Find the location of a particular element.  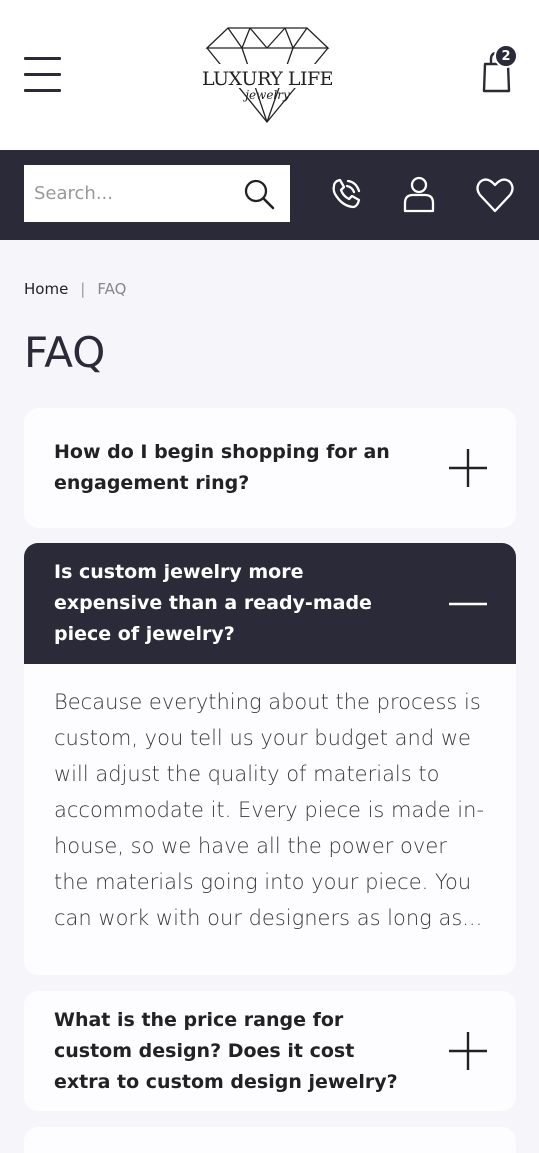

site-header: LUXURY LIFE jewelry 2 is located at coordinates (269, 75).